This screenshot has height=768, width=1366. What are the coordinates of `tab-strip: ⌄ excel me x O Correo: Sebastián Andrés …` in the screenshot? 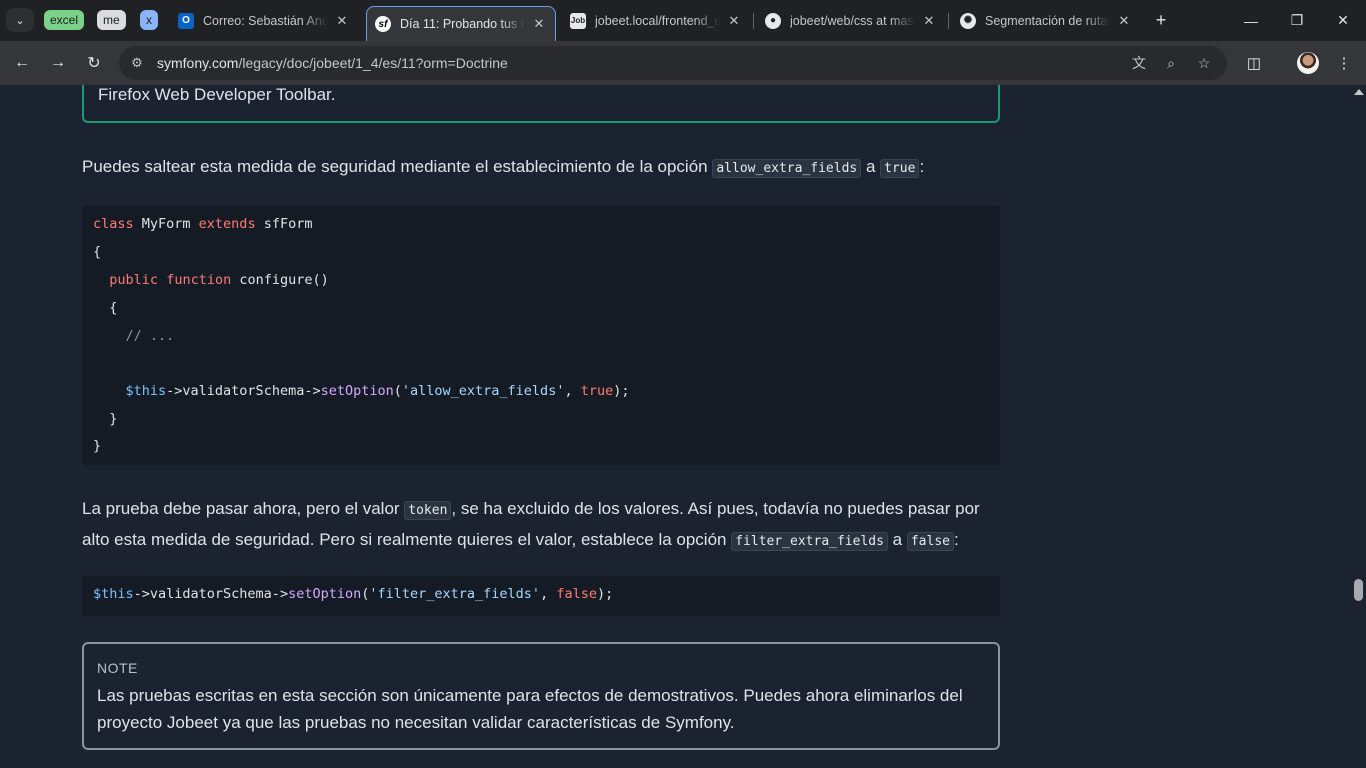 It's located at (683, 20).